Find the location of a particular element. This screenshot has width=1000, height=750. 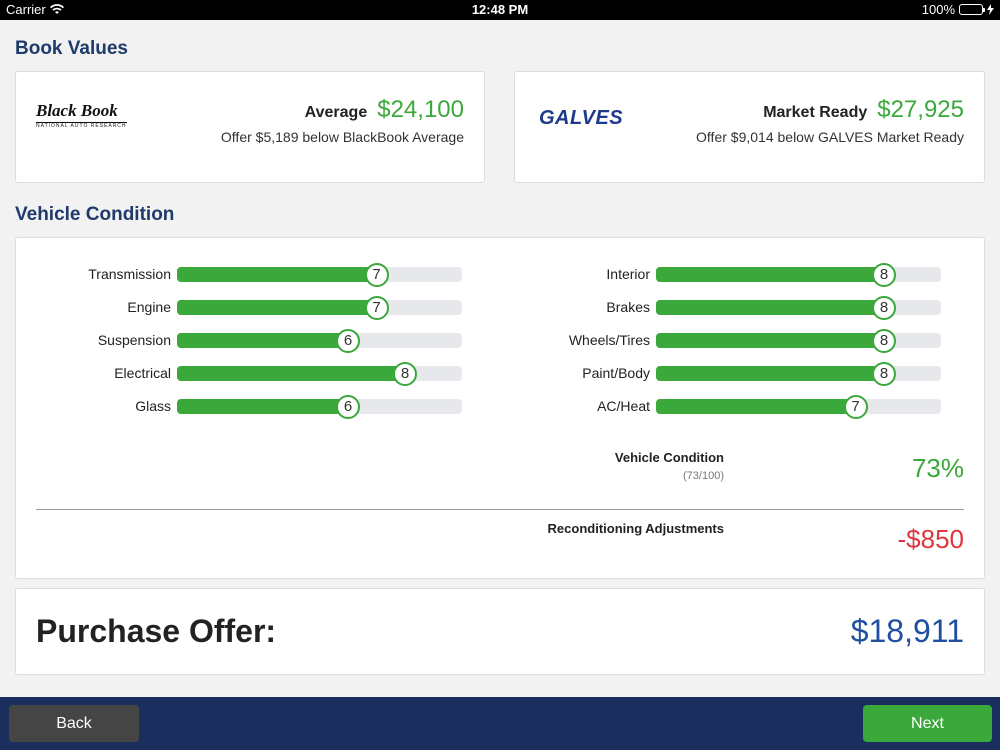

status-bar: Carrier 12:48 PM 100% is located at coordinates (500, 10).